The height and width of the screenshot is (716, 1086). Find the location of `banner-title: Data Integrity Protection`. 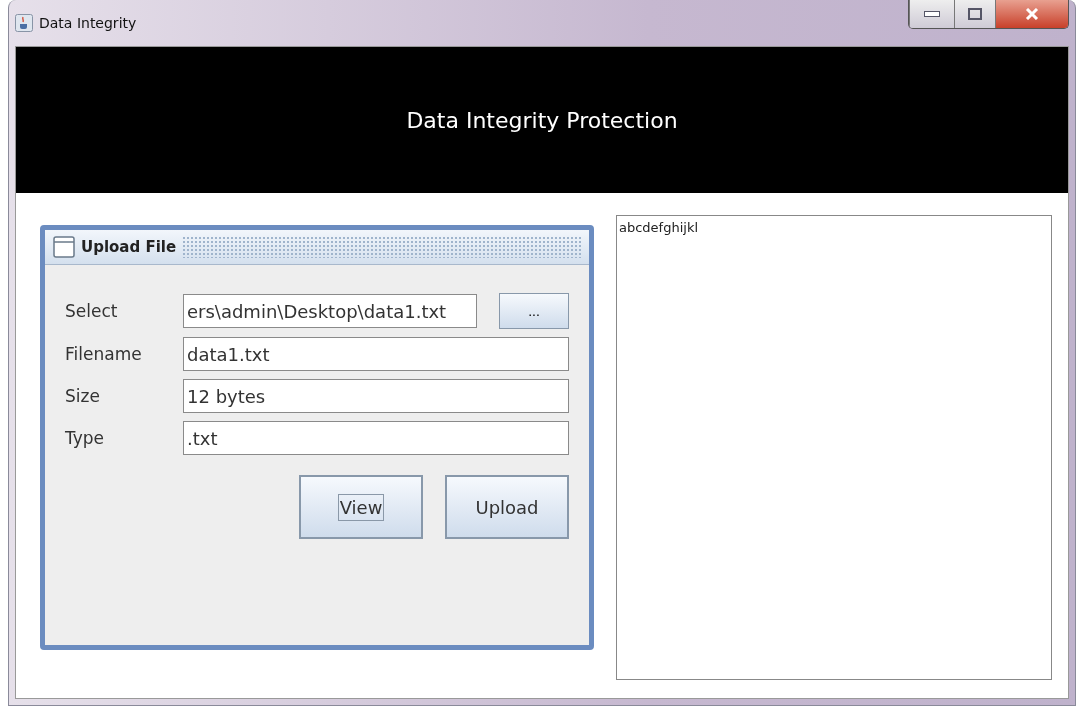

banner-title: Data Integrity Protection is located at coordinates (542, 120).